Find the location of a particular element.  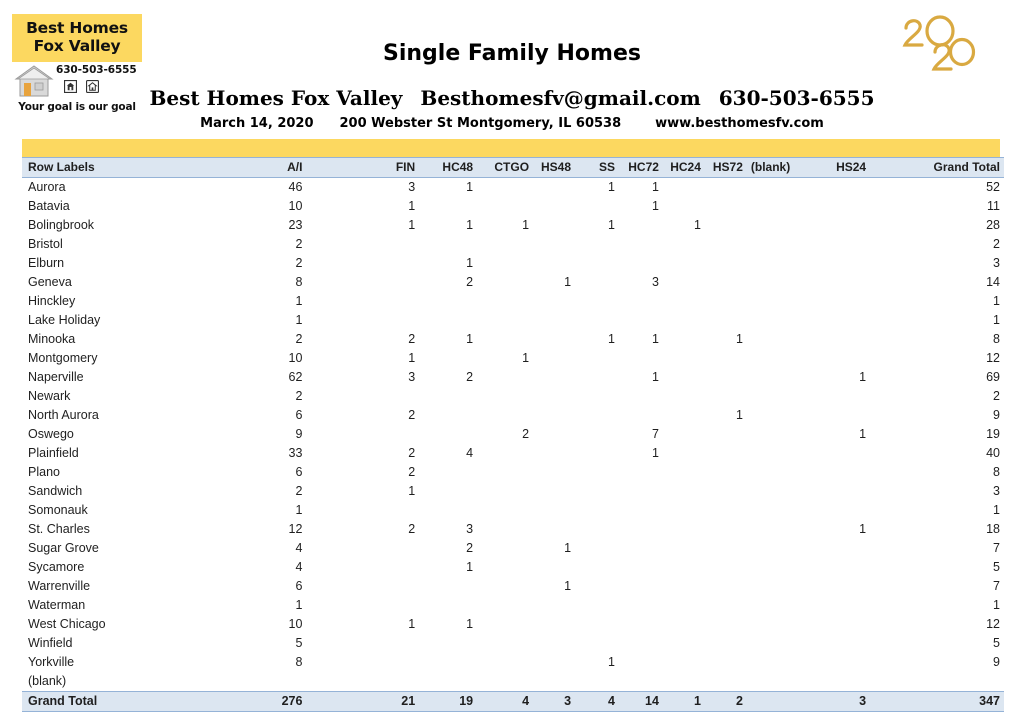

row-label: Aurora is located at coordinates (134, 188).